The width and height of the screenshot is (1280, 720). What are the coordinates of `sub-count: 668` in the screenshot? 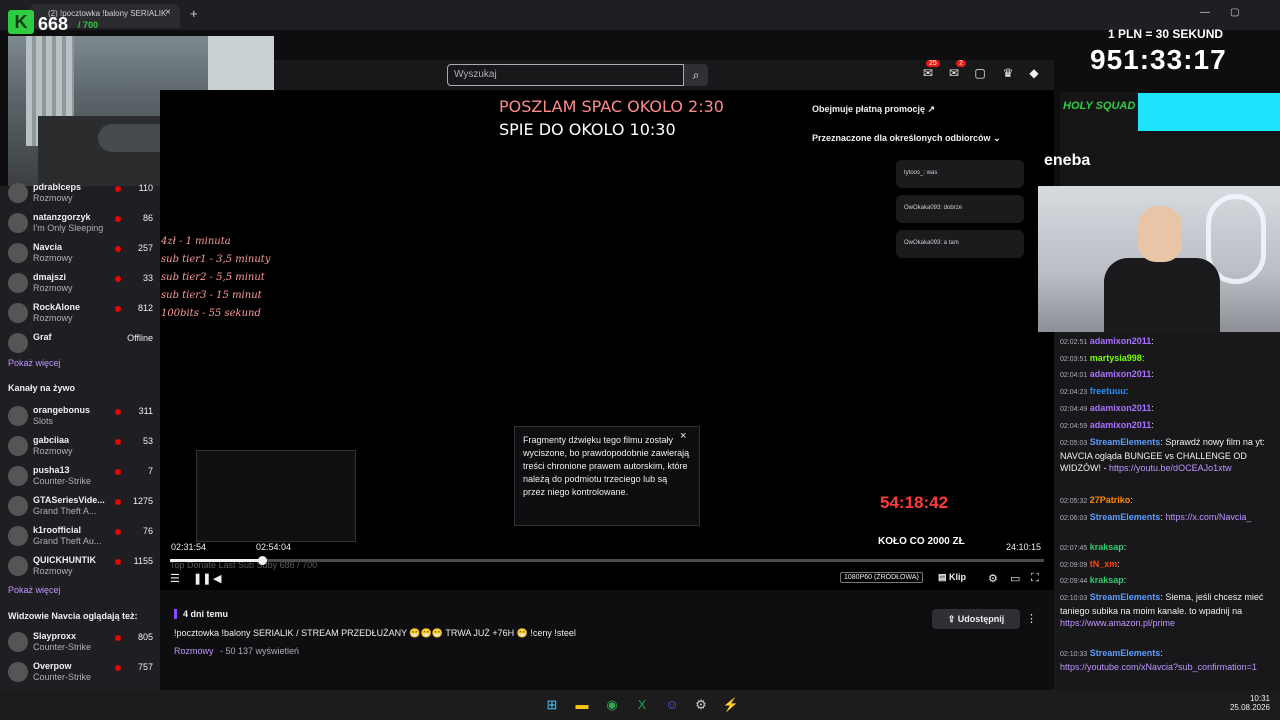 It's located at (53, 24).